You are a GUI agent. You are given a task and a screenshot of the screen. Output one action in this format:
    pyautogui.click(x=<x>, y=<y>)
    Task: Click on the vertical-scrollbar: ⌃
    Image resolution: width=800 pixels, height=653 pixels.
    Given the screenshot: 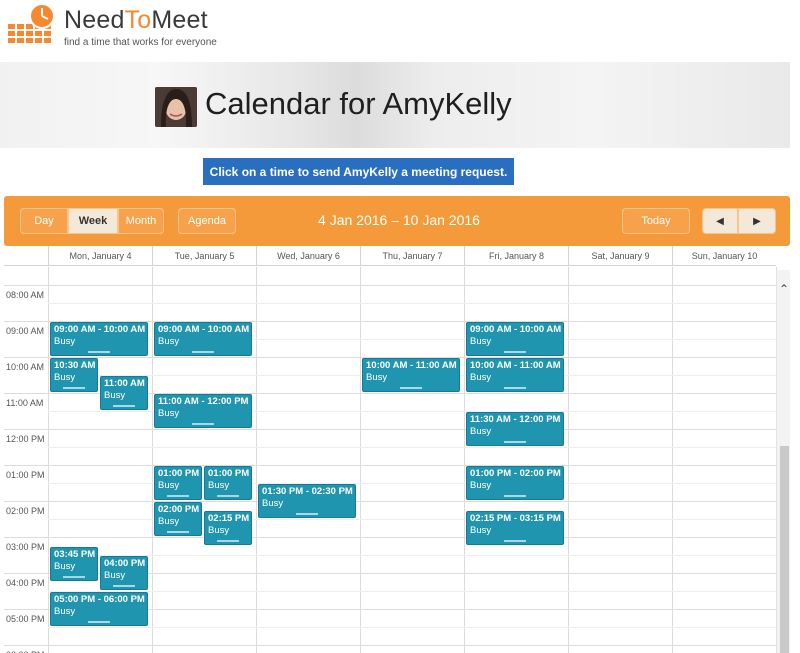 What is the action you would take?
    pyautogui.click(x=783, y=461)
    